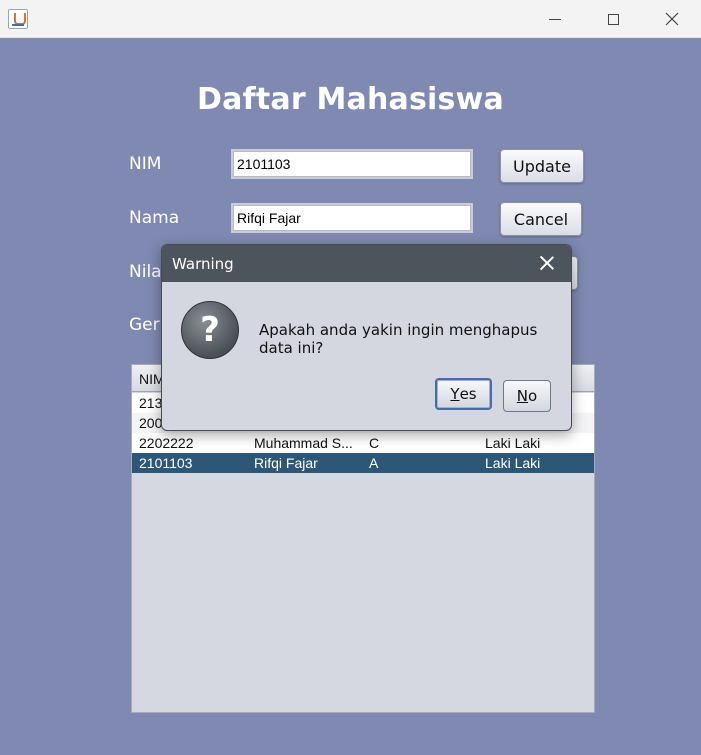  I want to click on maximize-button, so click(613, 19).